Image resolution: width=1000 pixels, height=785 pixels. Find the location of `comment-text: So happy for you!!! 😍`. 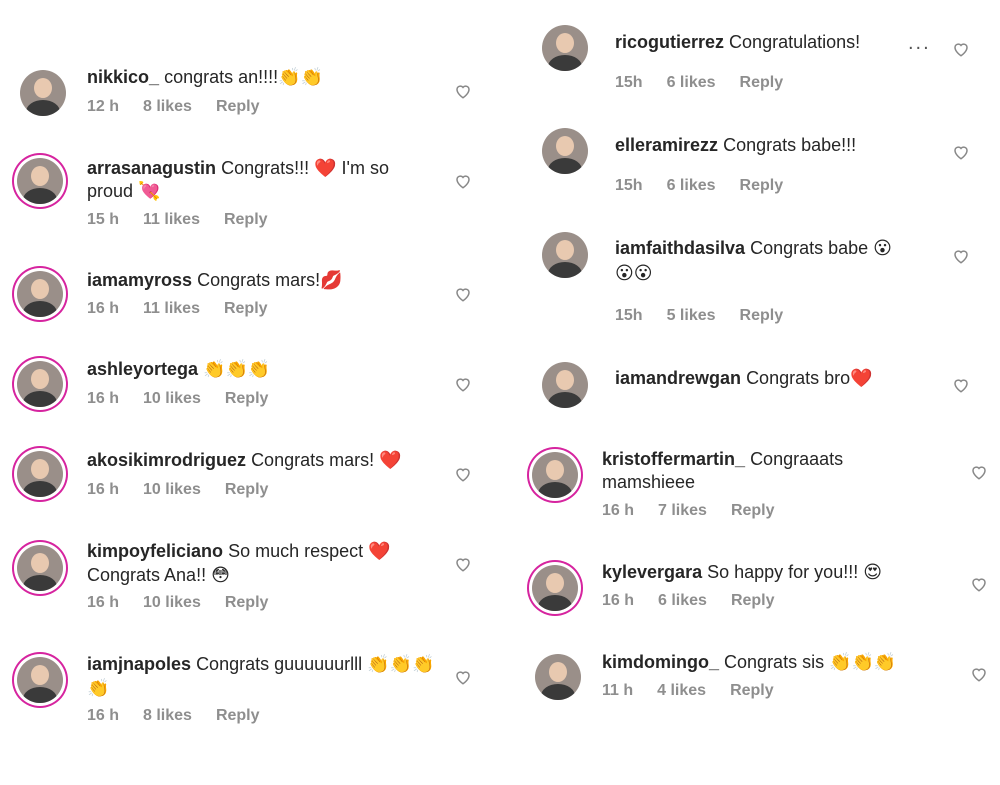

comment-text: So happy for you!!! 😍 is located at coordinates (794, 572).